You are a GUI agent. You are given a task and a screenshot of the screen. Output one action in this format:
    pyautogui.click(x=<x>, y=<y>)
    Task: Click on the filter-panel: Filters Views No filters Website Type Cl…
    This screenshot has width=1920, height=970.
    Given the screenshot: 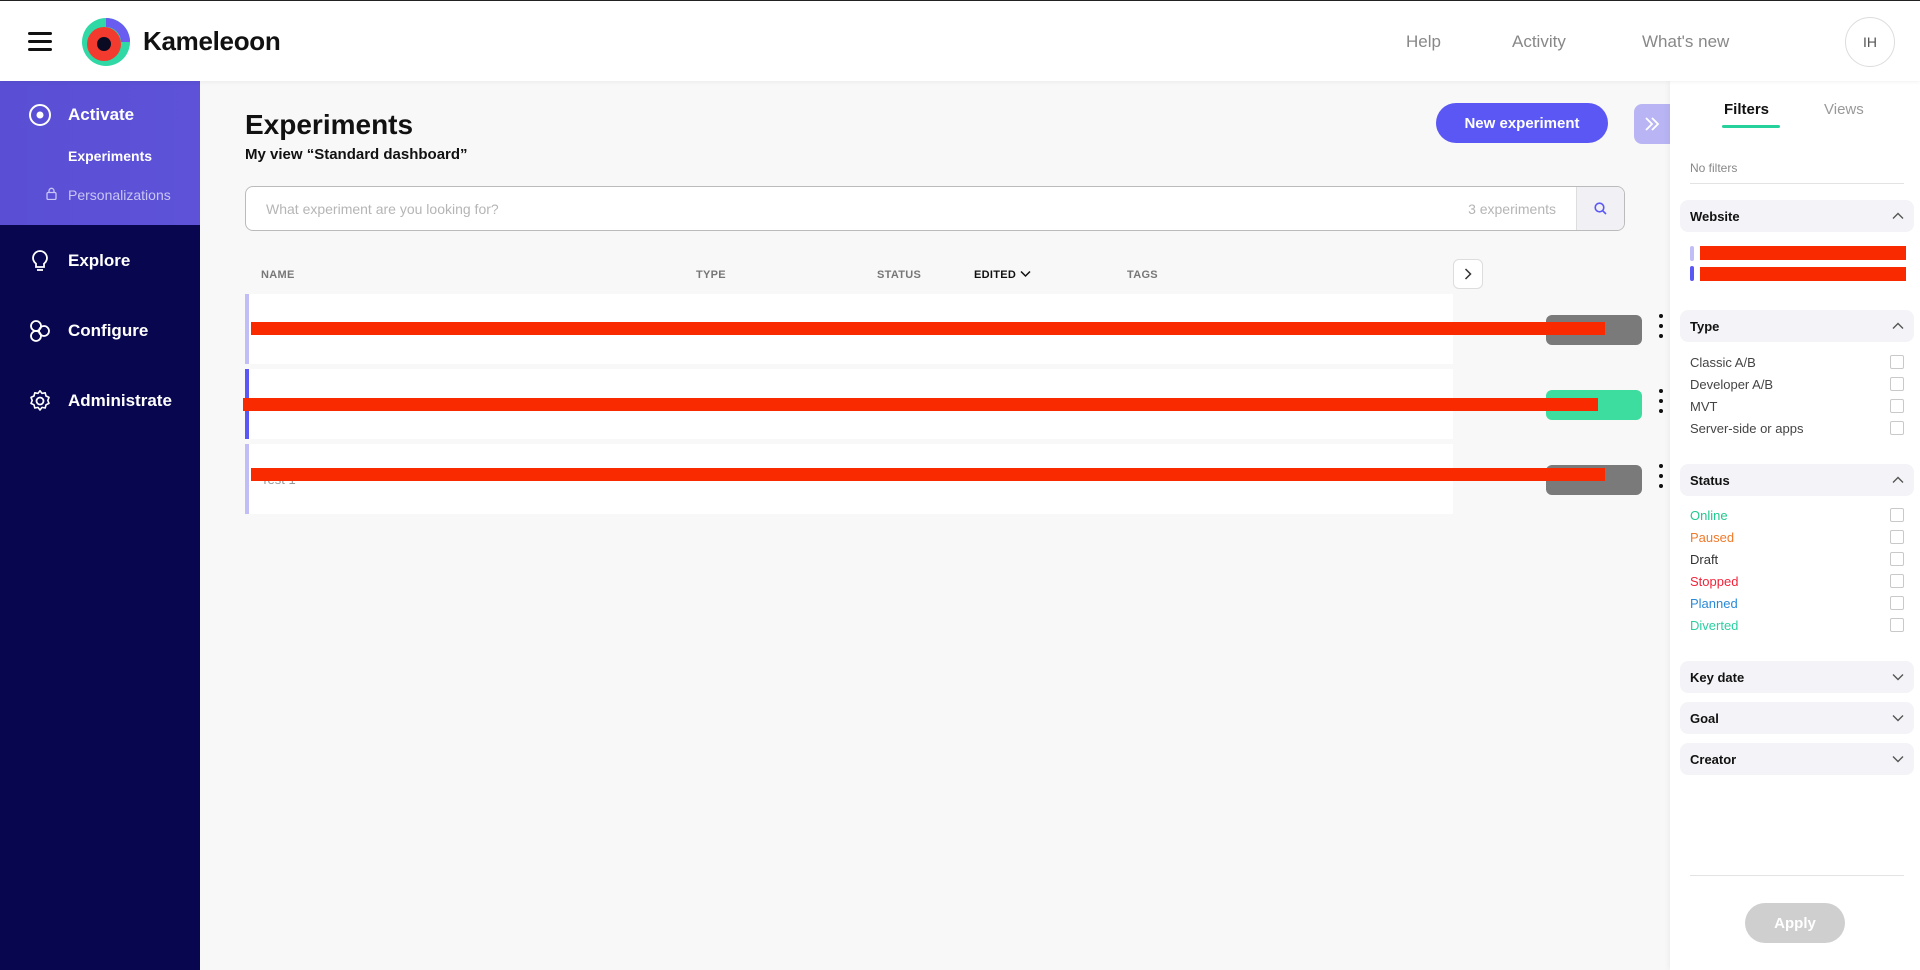 What is the action you would take?
    pyautogui.click(x=1795, y=525)
    